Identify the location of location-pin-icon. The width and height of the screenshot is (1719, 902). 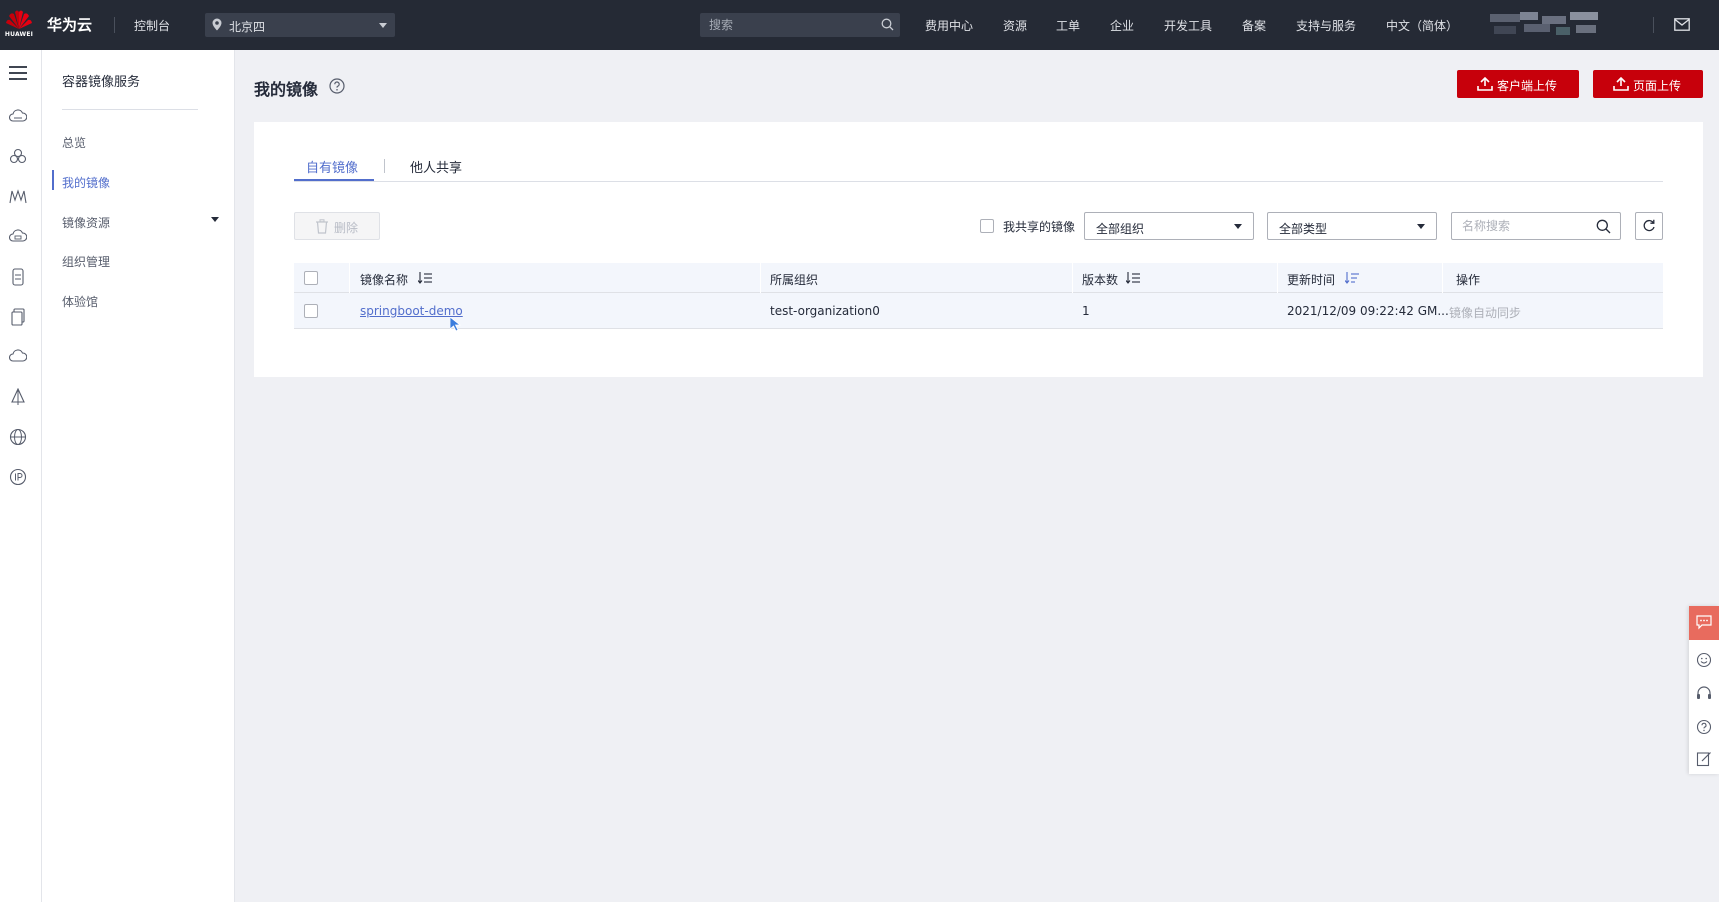
(217, 24).